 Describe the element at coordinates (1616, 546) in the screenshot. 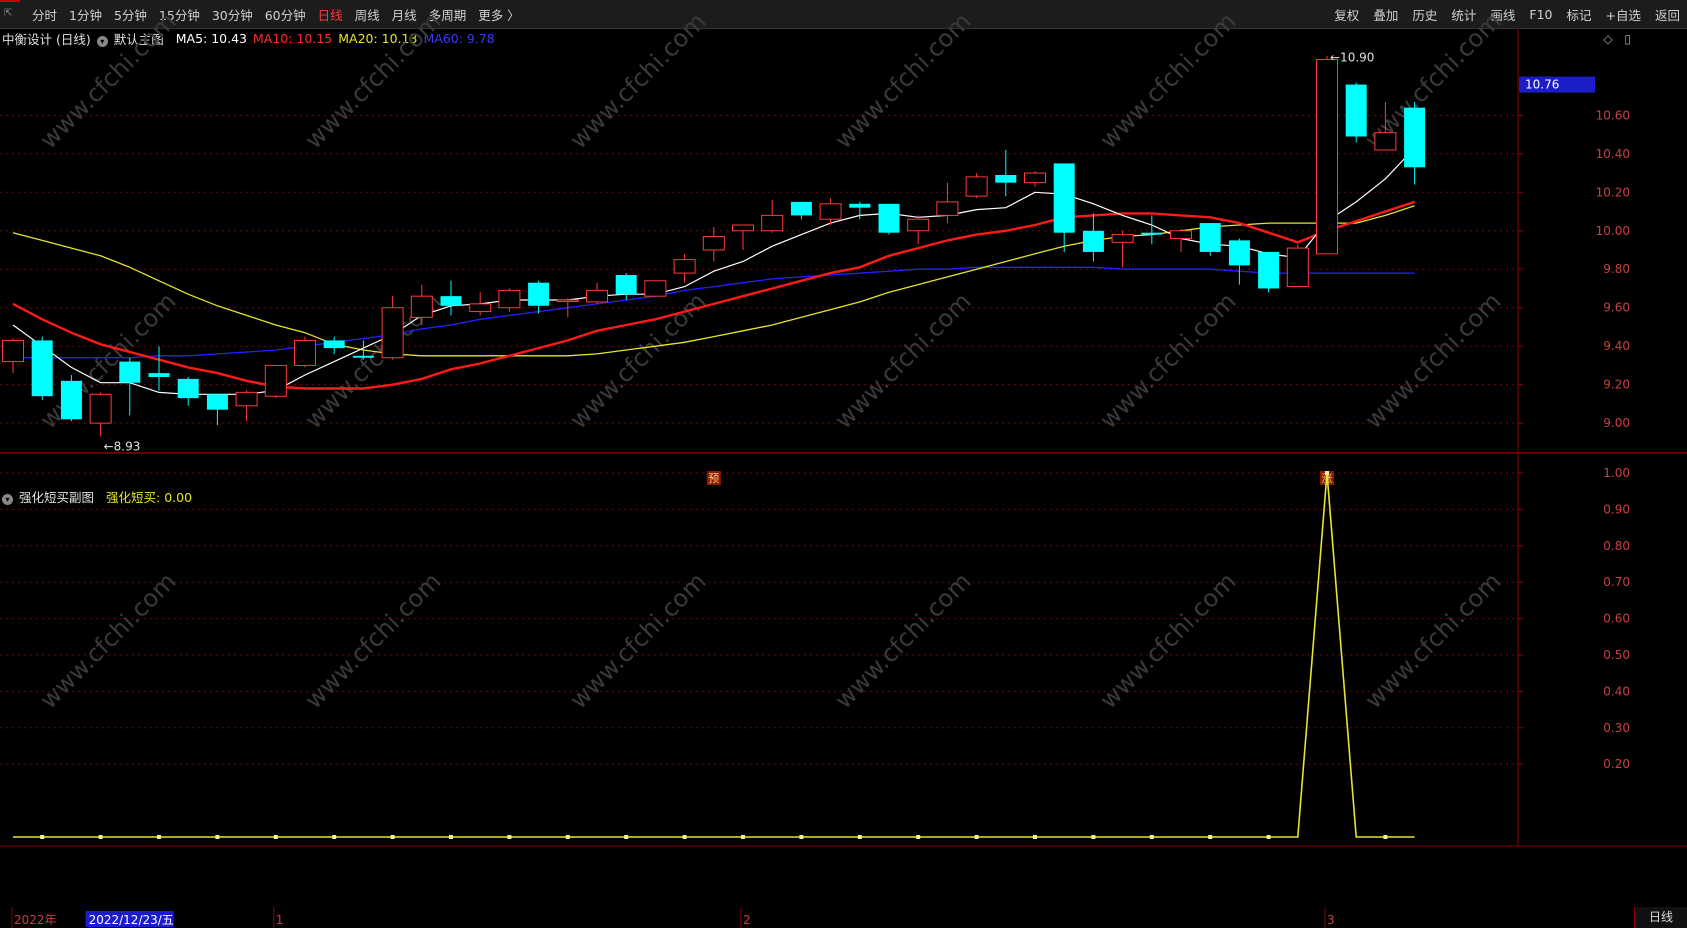

I see `indicator-tick-label: 0.80` at that location.